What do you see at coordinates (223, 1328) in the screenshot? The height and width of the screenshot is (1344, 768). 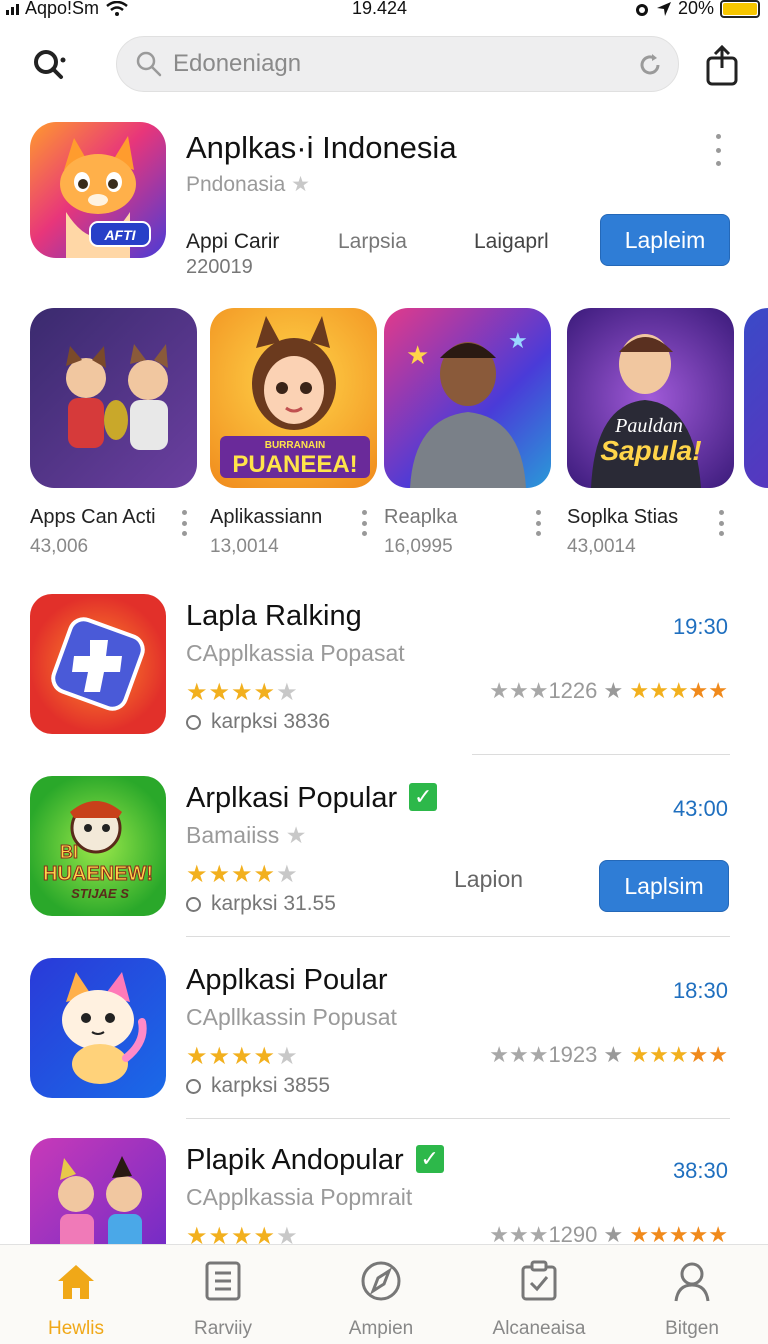 I see `nav-label: Rarviiy` at bounding box center [223, 1328].